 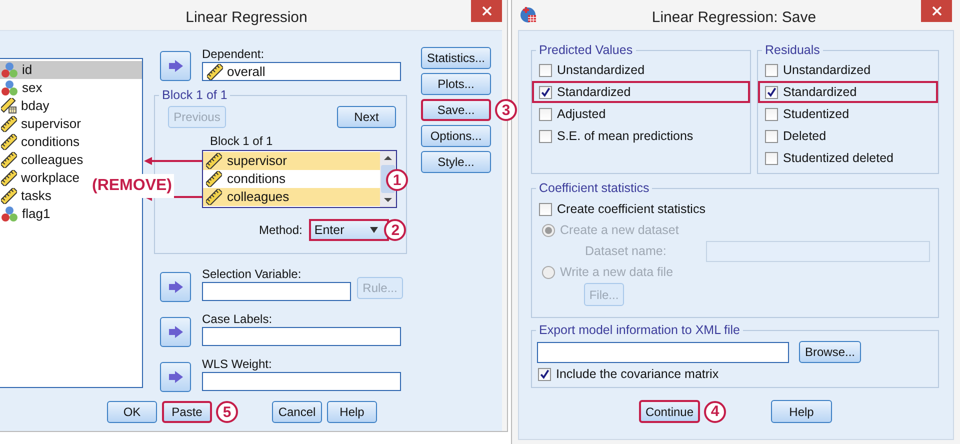 What do you see at coordinates (194, 95) in the screenshot?
I see `group-title: Block 1 of 1` at bounding box center [194, 95].